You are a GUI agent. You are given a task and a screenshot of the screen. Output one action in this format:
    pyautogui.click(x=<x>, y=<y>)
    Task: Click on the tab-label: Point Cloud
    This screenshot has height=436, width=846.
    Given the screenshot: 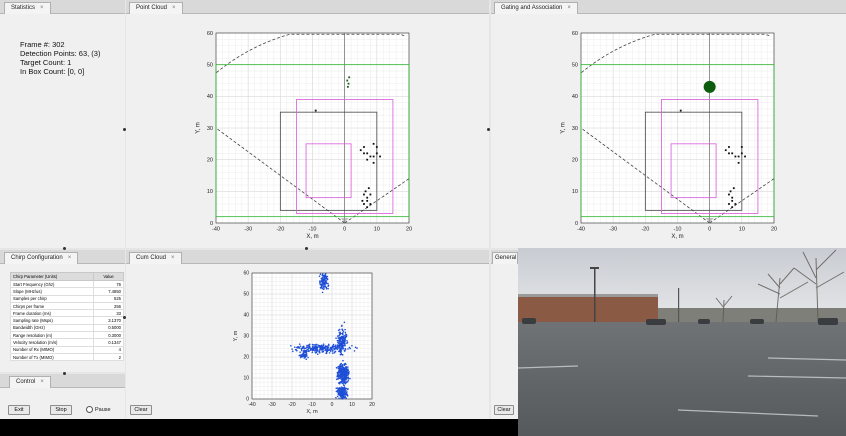 What is the action you would take?
    pyautogui.click(x=152, y=8)
    